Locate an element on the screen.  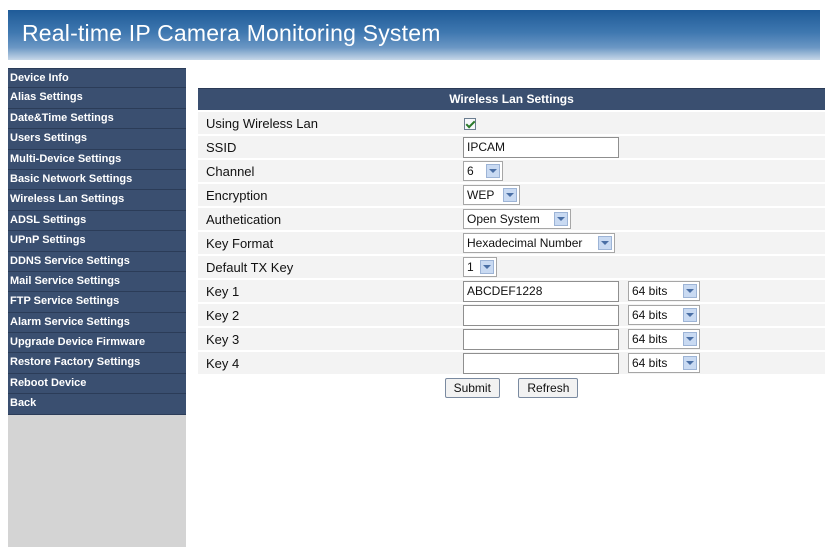
channel-select: 6 is located at coordinates (483, 171).